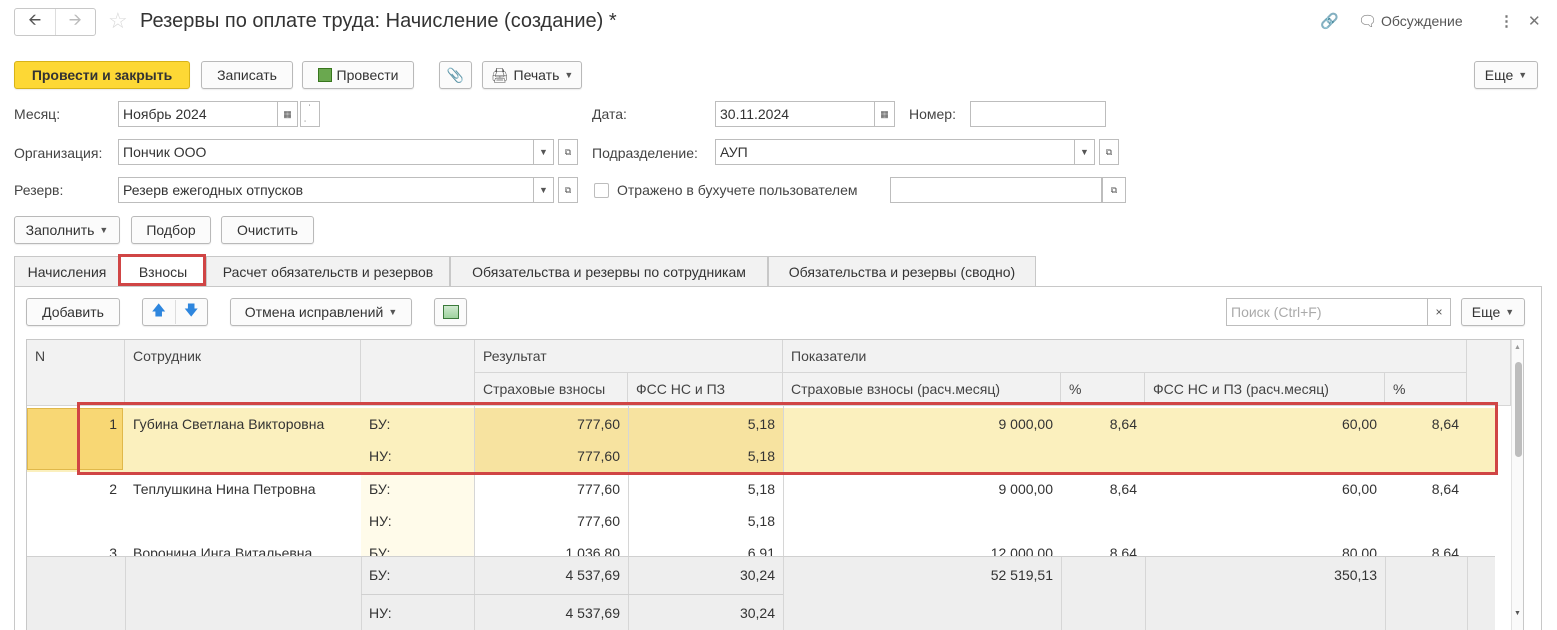 This screenshot has width=1557, height=630. What do you see at coordinates (267, 230) in the screenshot?
I see `clear-button: Очистить` at bounding box center [267, 230].